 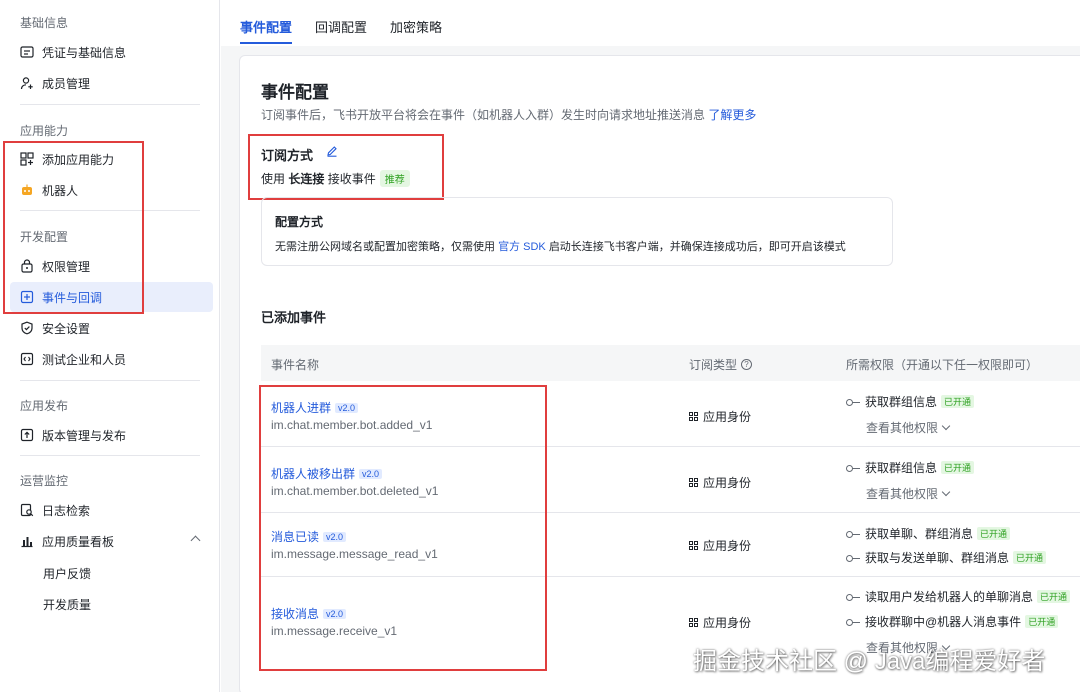 I want to click on sidebar-item-add-capability: 添加应用能力, so click(x=111, y=159).